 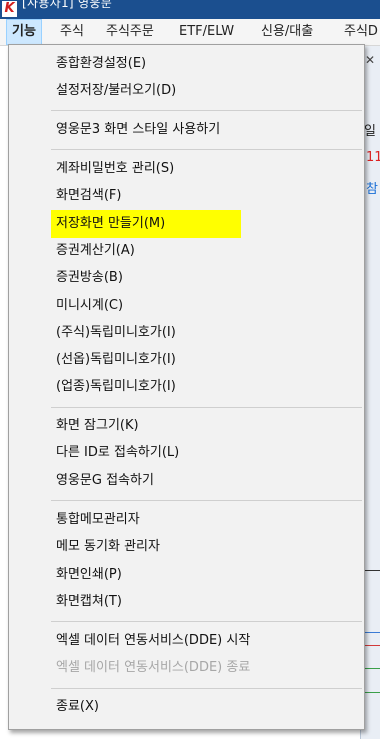 What do you see at coordinates (95, 251) in the screenshot?
I see `menu-item-calculator: 증권계산기(A)` at bounding box center [95, 251].